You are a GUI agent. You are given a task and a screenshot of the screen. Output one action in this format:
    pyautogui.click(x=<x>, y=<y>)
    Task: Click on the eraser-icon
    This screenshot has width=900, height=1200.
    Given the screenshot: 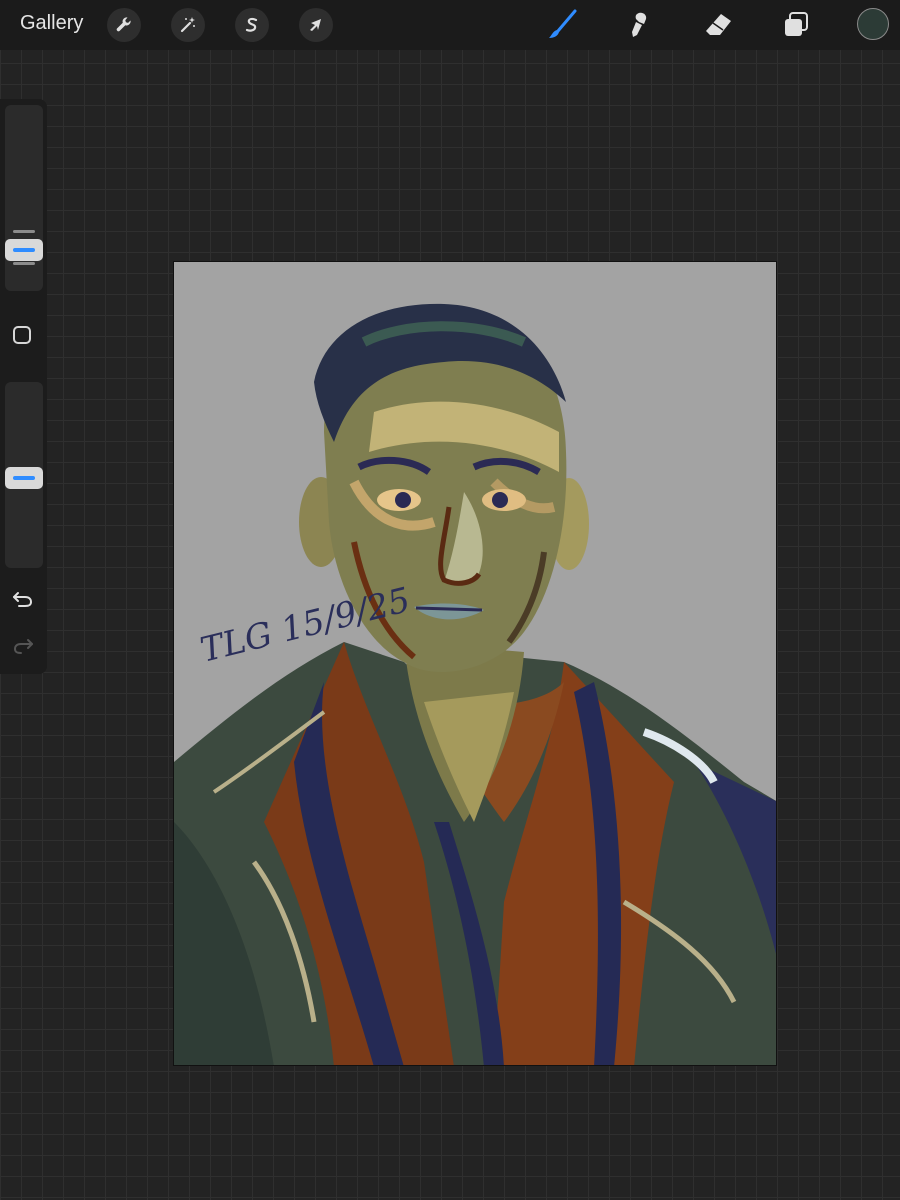 What is the action you would take?
    pyautogui.click(x=718, y=24)
    